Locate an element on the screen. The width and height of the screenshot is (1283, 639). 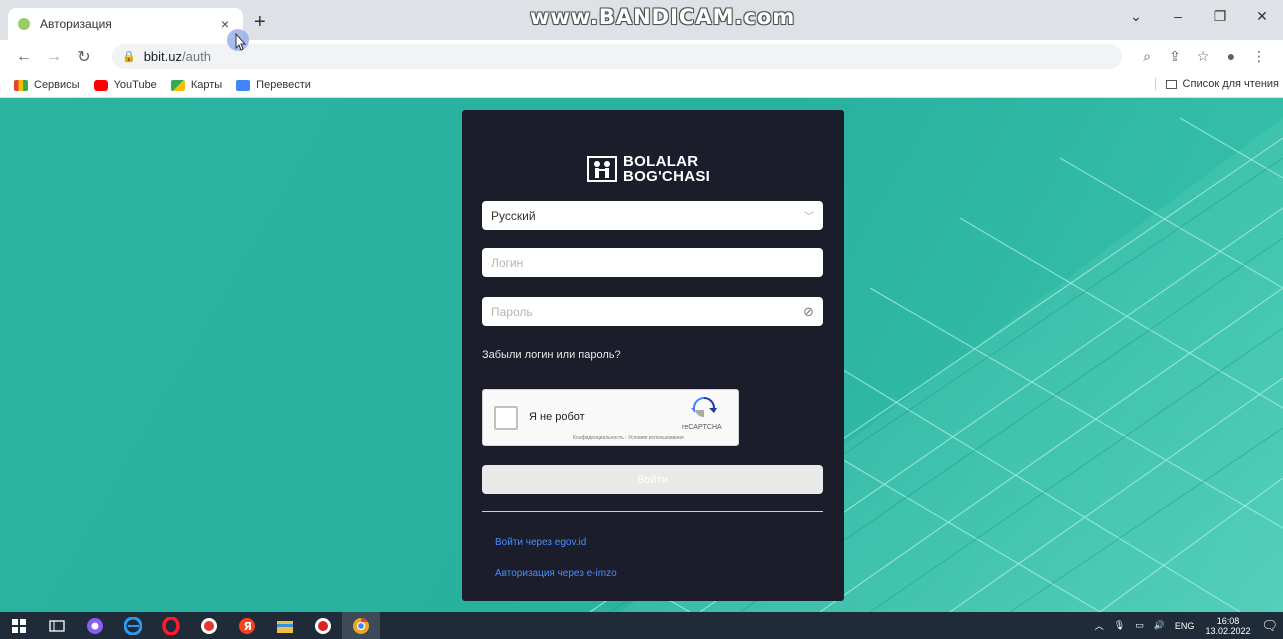
alice-assistant-icon is located at coordinates (95, 625).